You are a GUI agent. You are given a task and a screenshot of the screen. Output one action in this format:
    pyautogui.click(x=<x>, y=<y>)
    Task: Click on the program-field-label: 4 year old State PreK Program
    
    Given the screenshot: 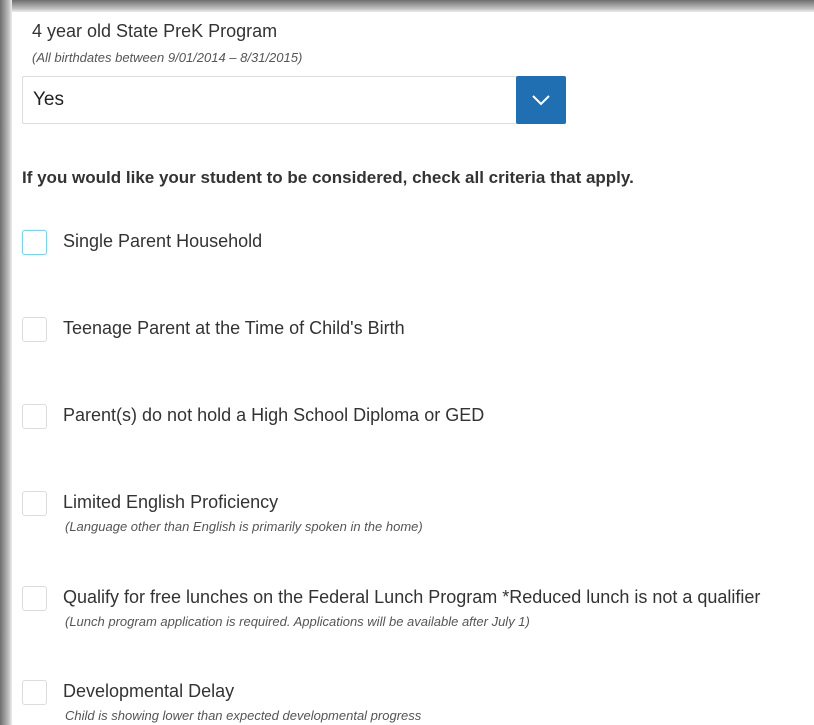 What is the action you would take?
    pyautogui.click(x=155, y=31)
    